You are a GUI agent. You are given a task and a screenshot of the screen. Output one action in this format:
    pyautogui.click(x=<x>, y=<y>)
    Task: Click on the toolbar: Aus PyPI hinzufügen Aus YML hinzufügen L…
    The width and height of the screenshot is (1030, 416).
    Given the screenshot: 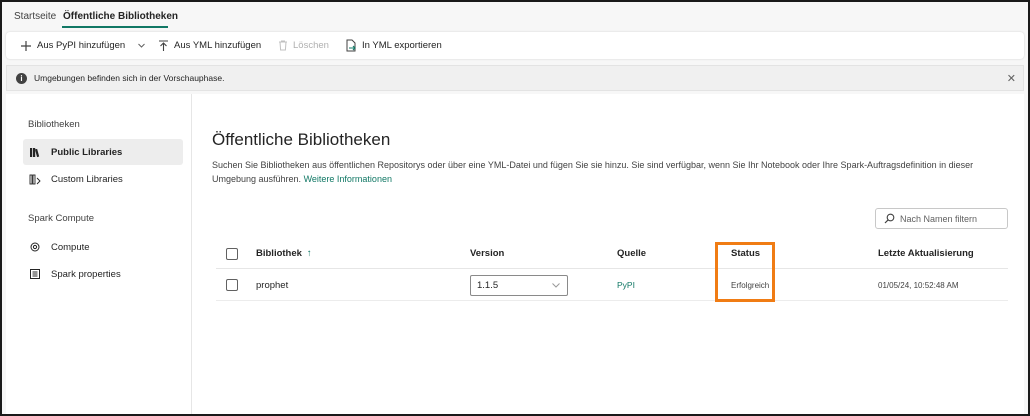 What is the action you would take?
    pyautogui.click(x=515, y=45)
    